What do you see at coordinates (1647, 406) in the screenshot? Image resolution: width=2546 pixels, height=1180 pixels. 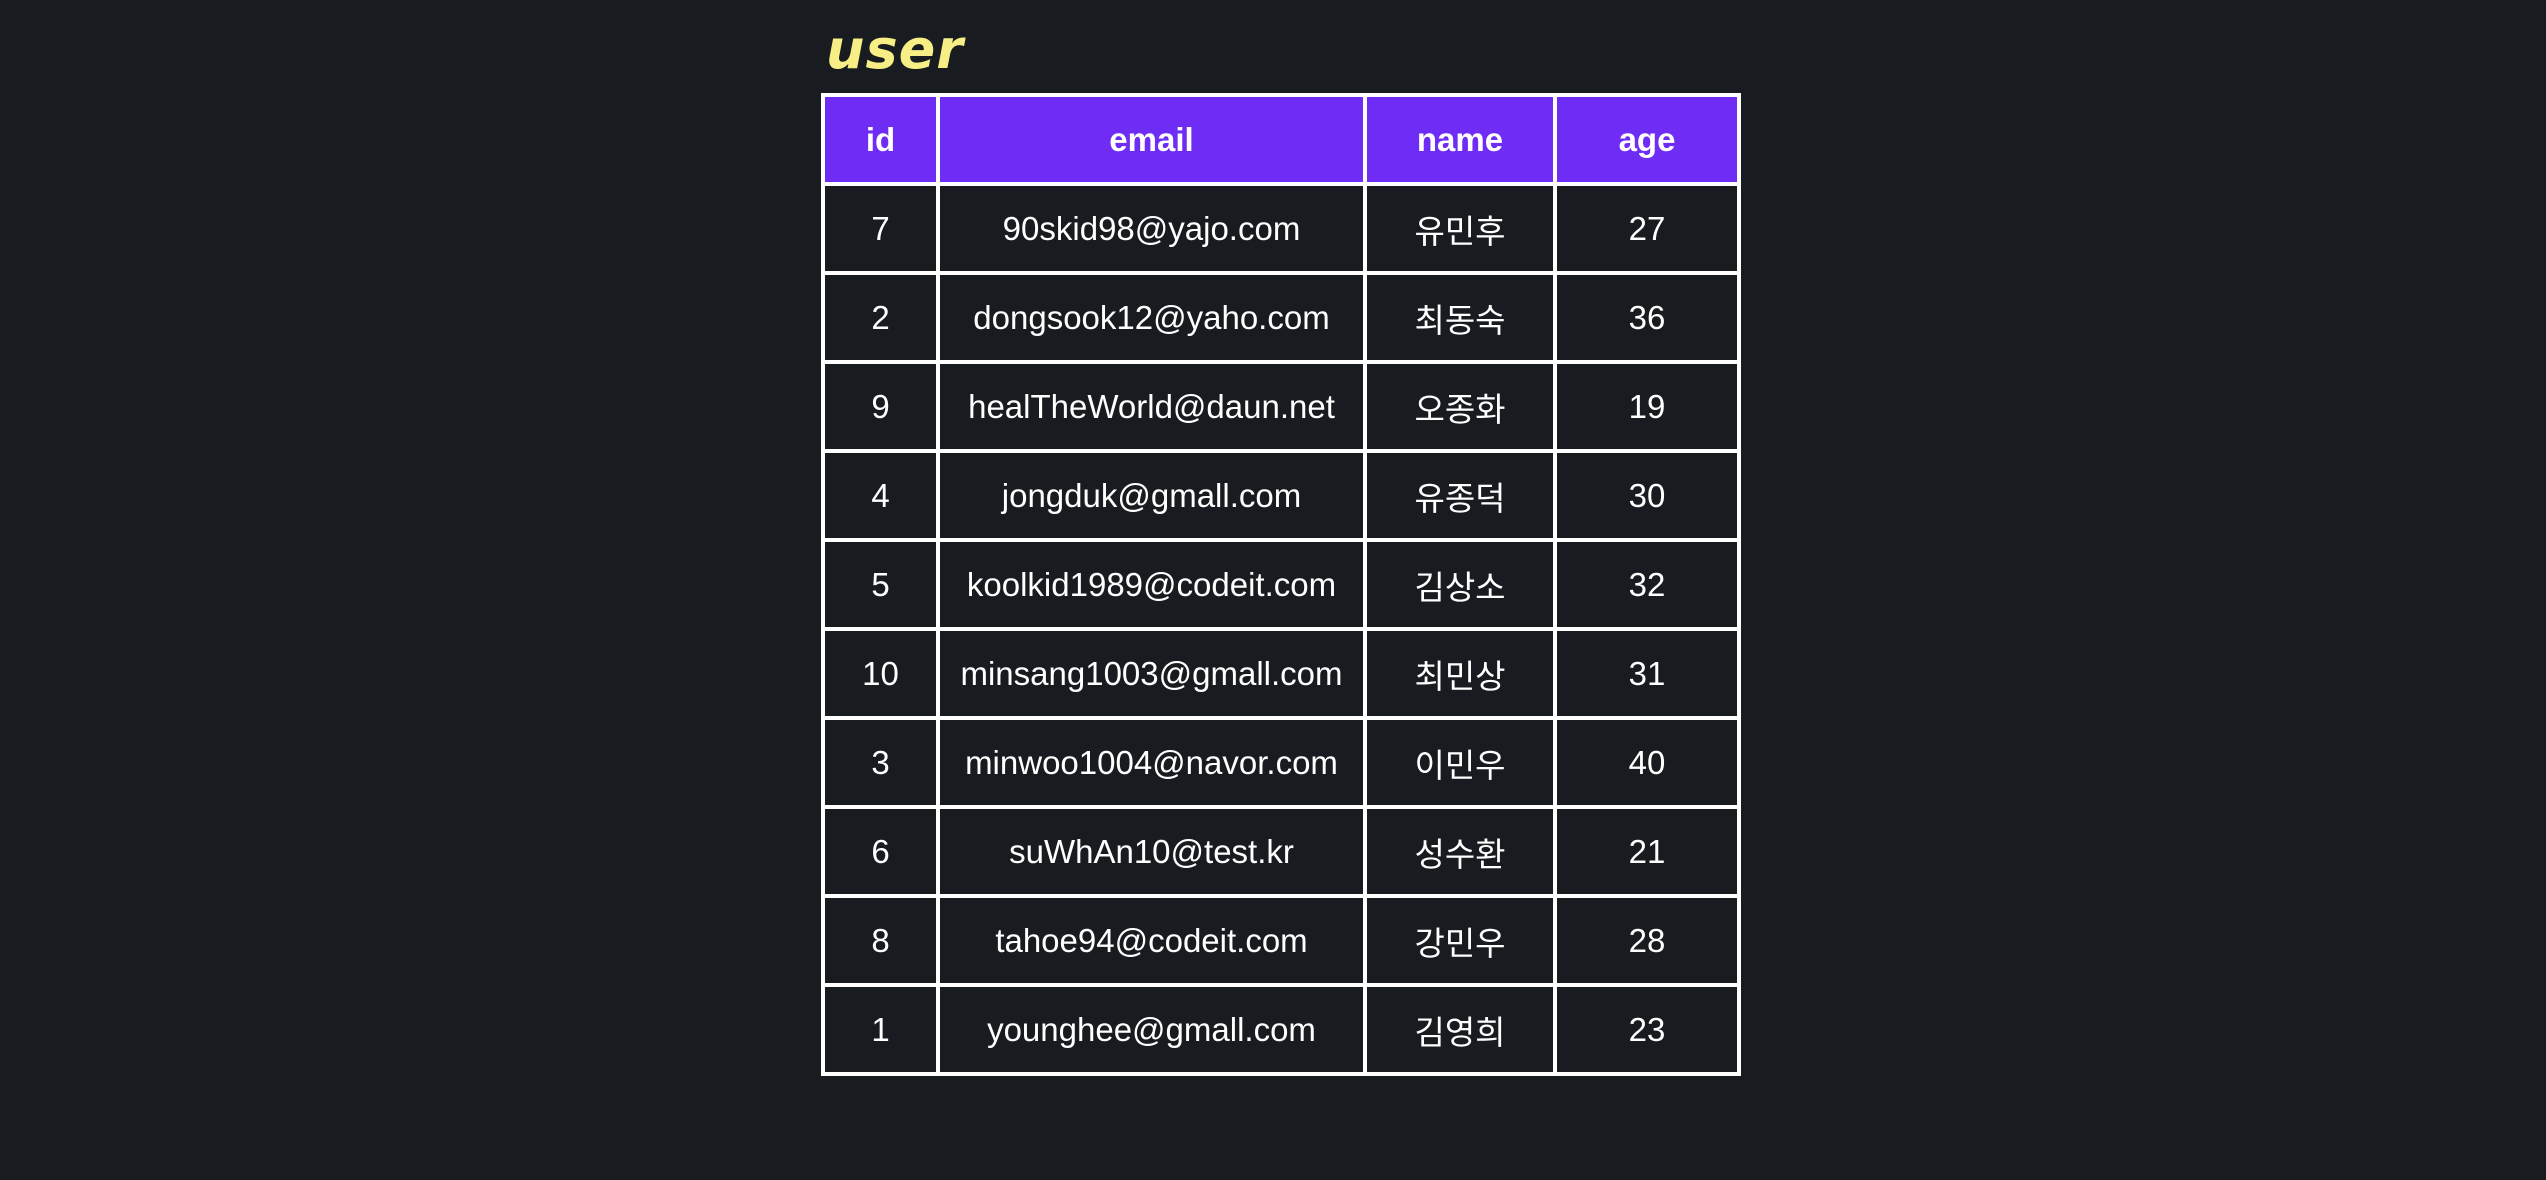 I see `cell-age: 19` at bounding box center [1647, 406].